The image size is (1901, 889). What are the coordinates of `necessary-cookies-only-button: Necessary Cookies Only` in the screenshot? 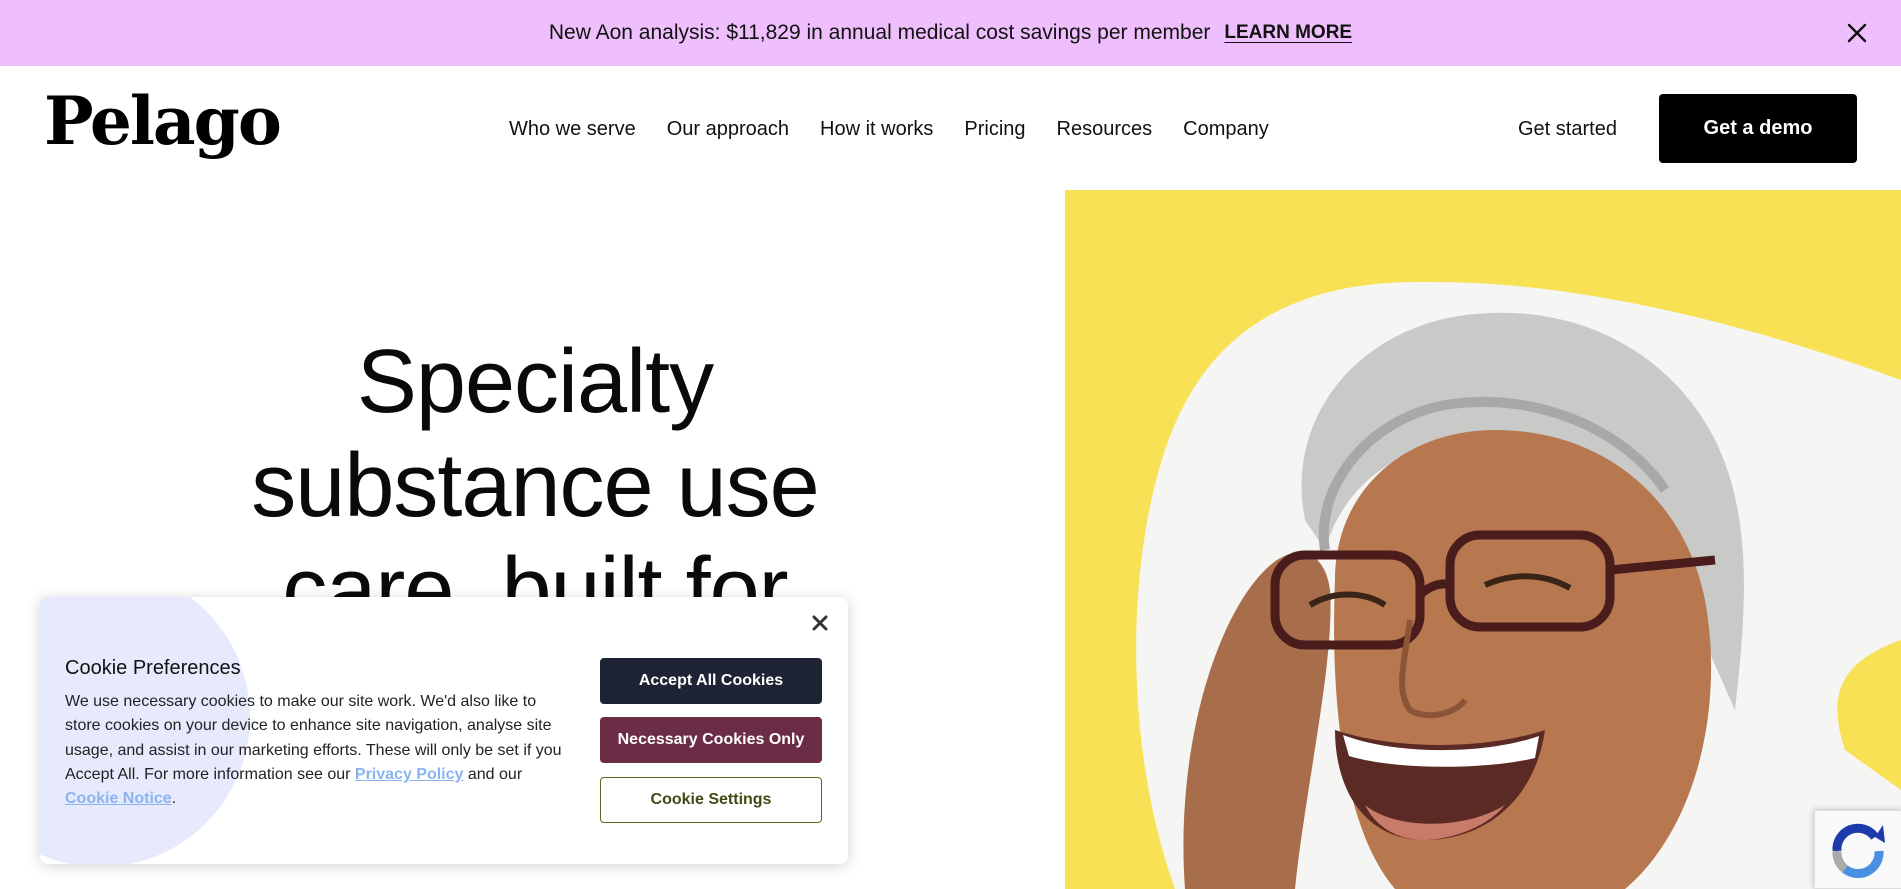 It's located at (711, 740).